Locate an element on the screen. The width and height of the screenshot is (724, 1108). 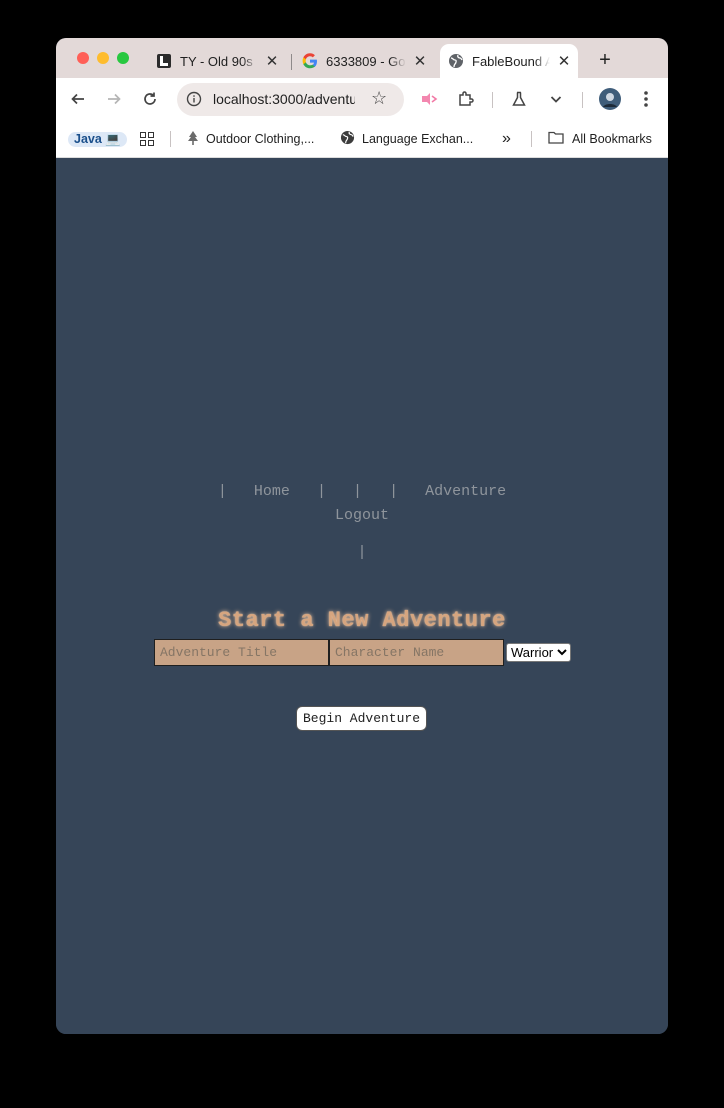
media-cast-icon is located at coordinates (429, 99).